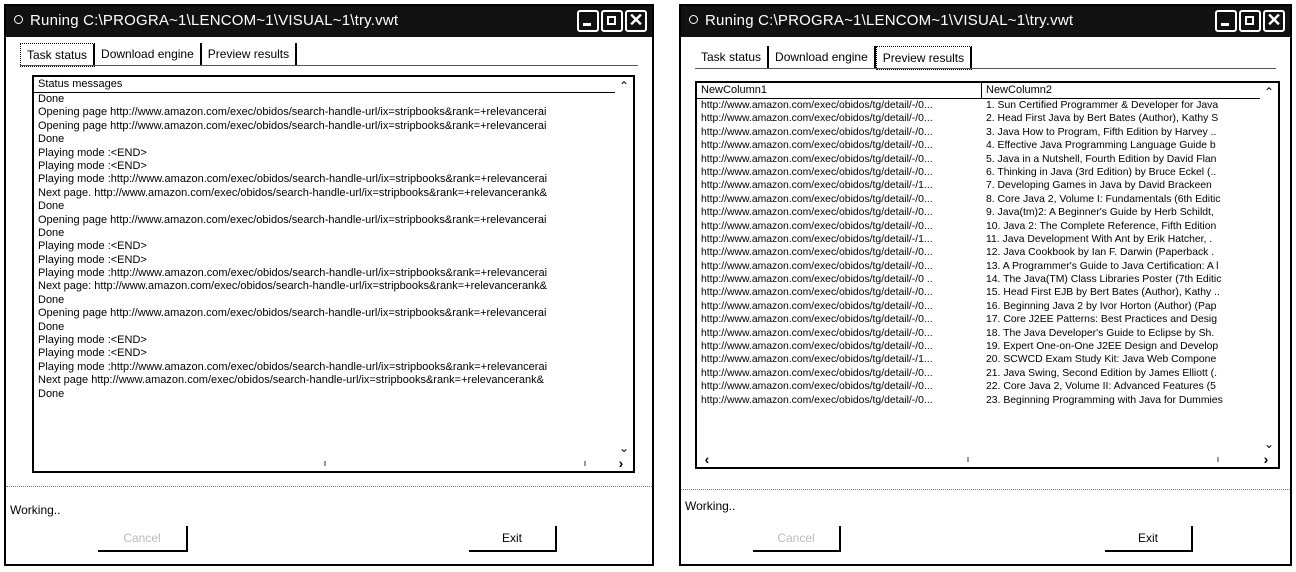 This screenshot has width=1296, height=572. Describe the element at coordinates (987, 459) in the screenshot. I see `horizontal-scrollbar: ‹ ›` at that location.